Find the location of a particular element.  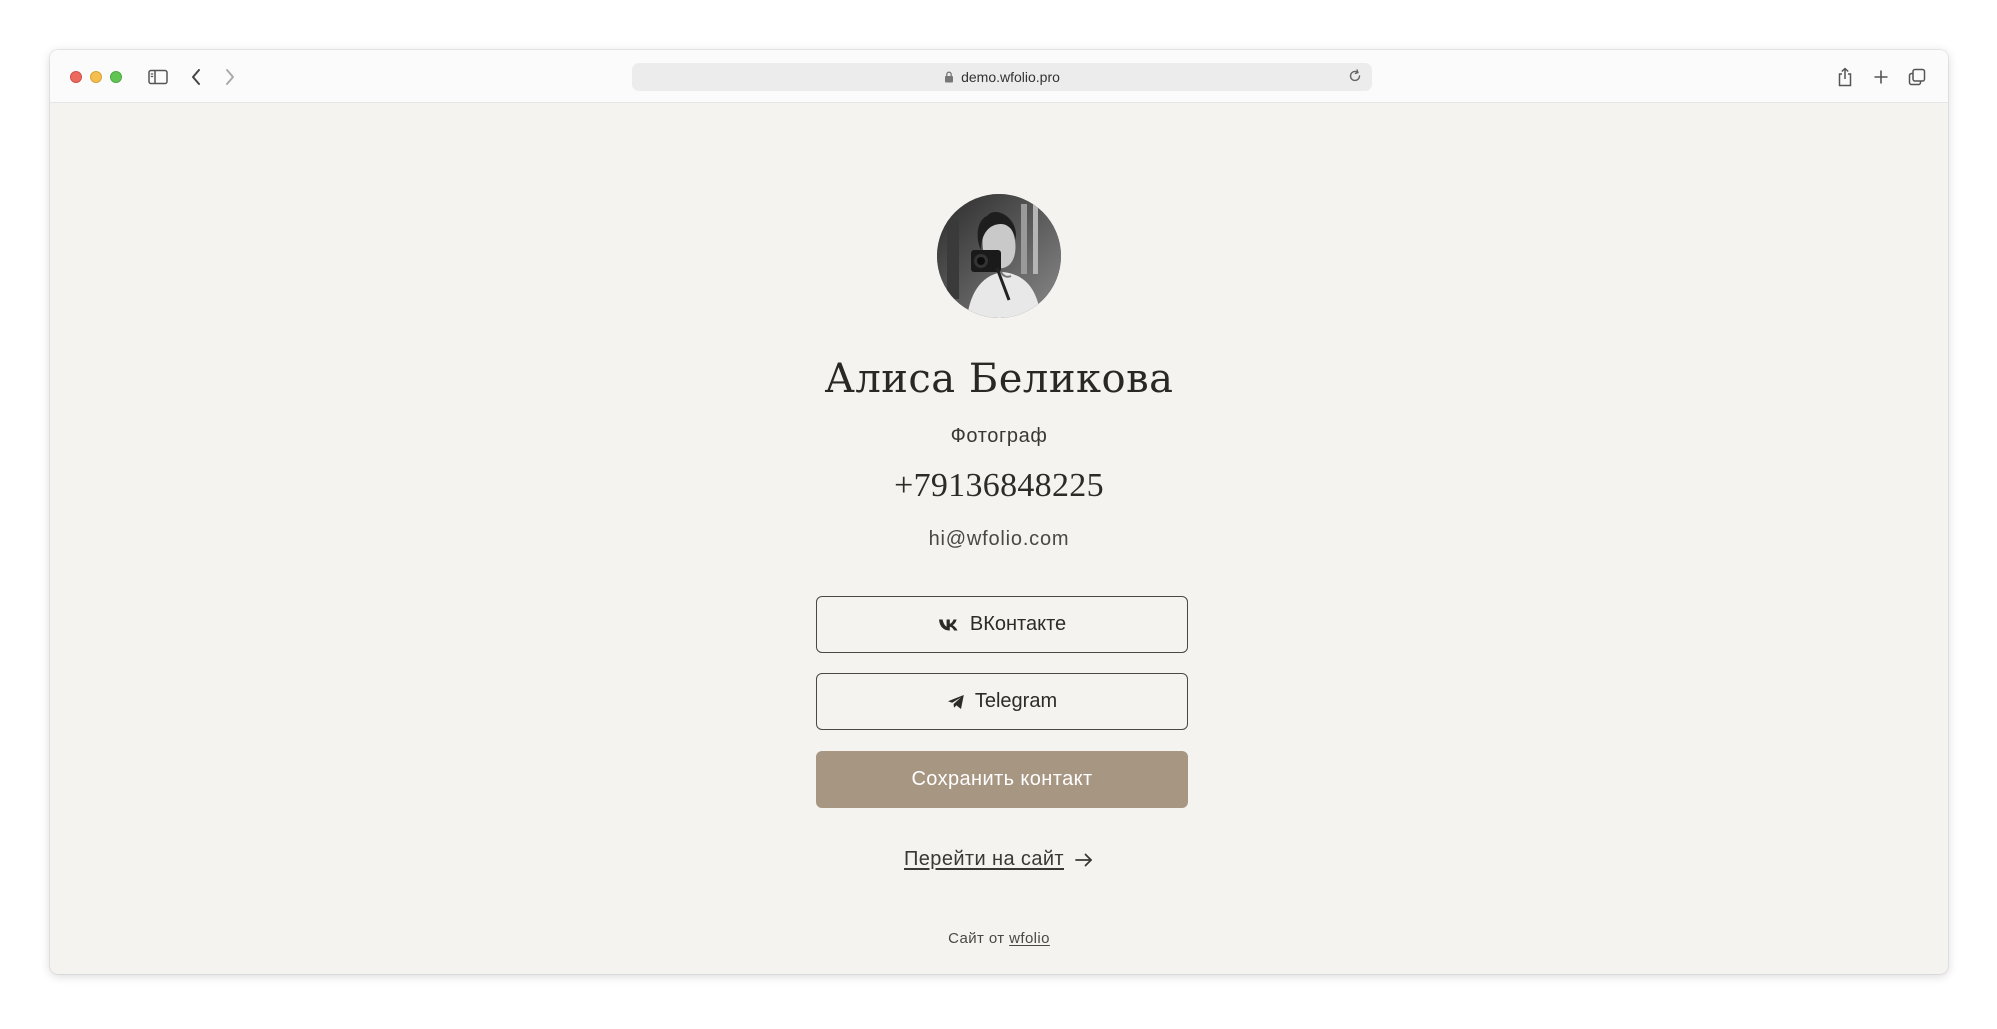

zoom-window-button is located at coordinates (116, 77).